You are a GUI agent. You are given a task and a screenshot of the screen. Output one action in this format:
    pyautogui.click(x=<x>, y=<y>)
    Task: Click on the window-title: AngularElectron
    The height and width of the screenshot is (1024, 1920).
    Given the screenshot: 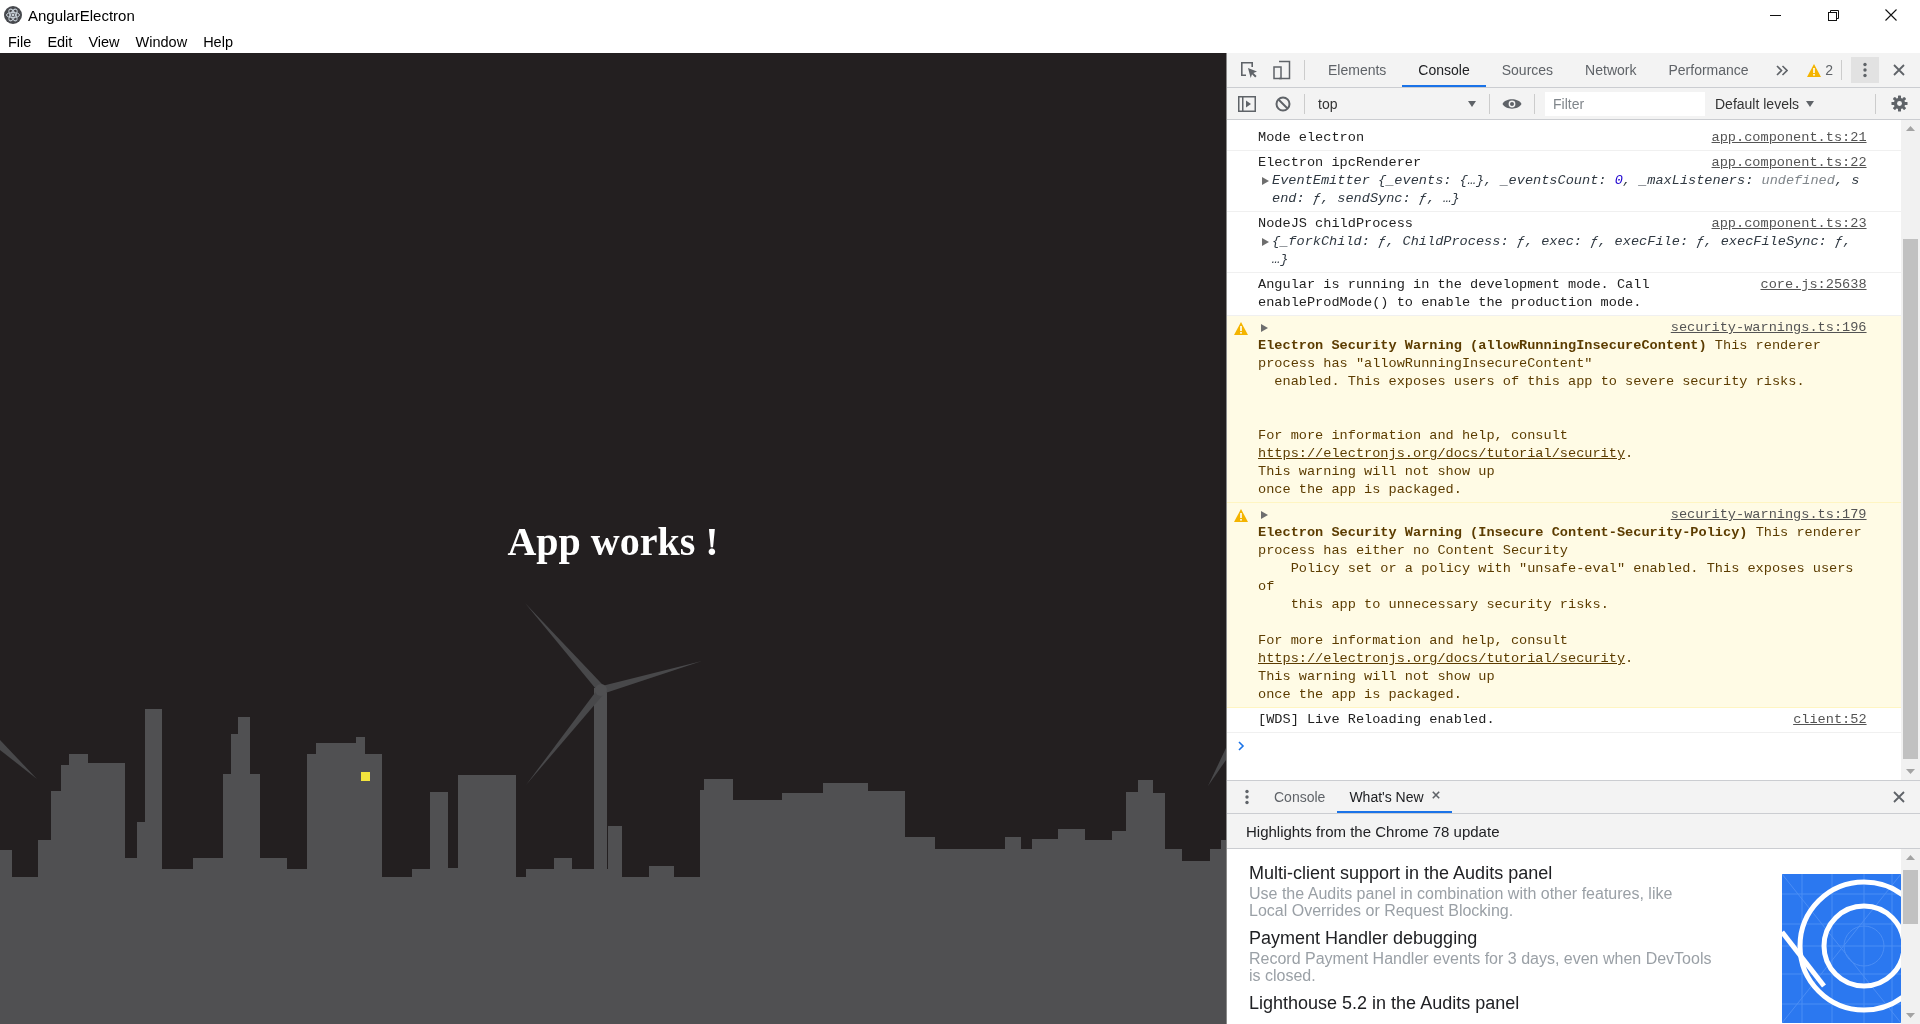 What is the action you would take?
    pyautogui.click(x=81, y=15)
    